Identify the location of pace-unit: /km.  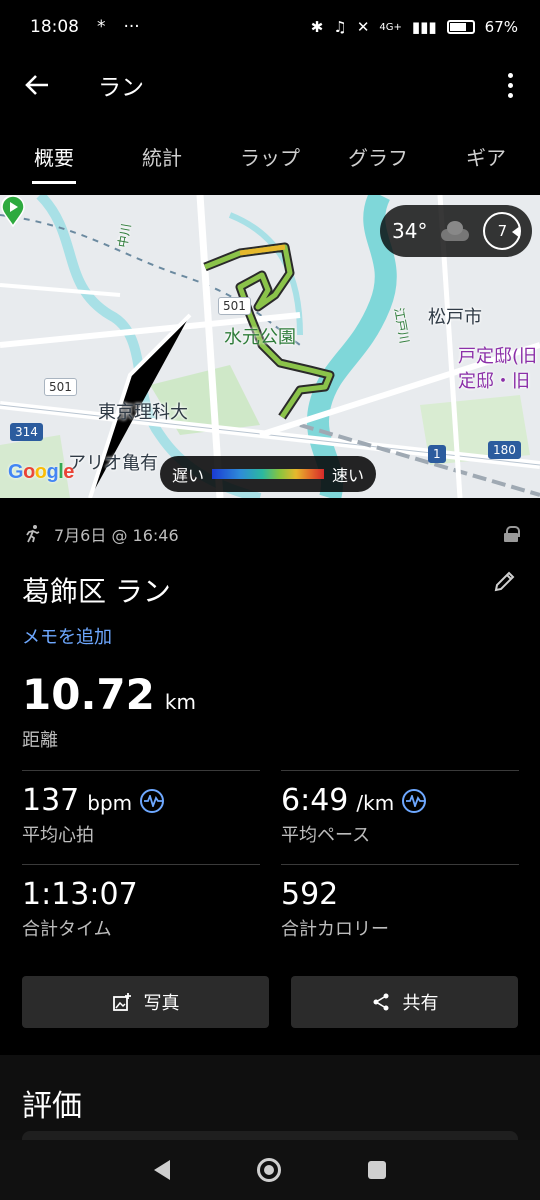
(375, 803).